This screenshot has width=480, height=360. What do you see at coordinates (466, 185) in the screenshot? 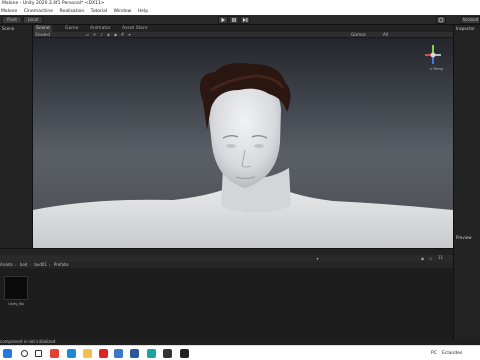
I see `inspector-panel: Inspector Preview` at bounding box center [466, 185].